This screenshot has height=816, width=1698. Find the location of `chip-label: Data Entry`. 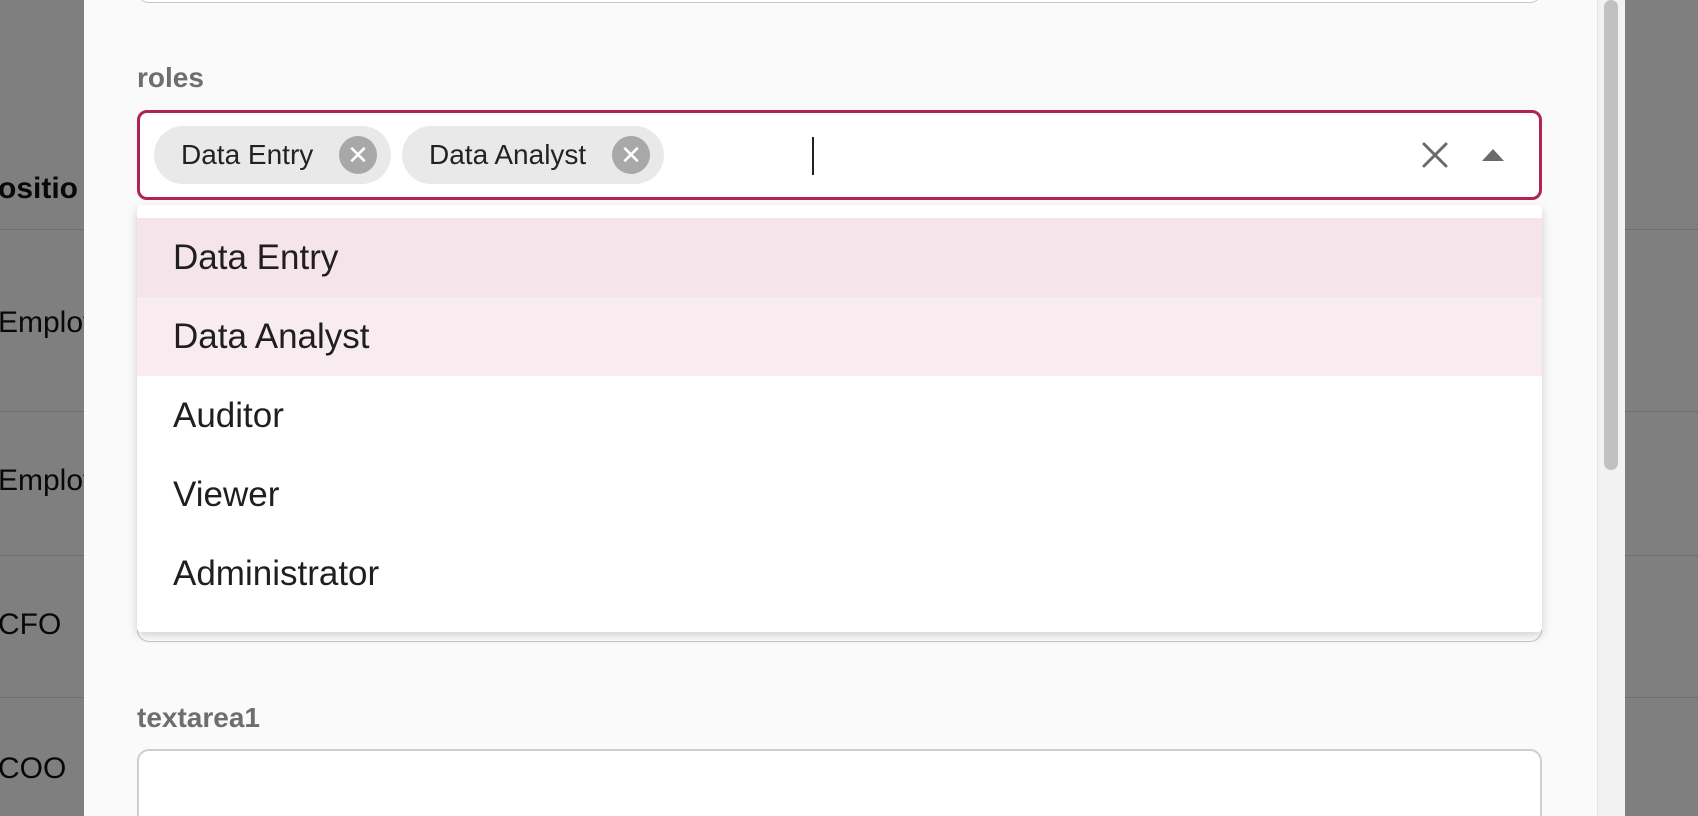

chip-label: Data Entry is located at coordinates (247, 154).